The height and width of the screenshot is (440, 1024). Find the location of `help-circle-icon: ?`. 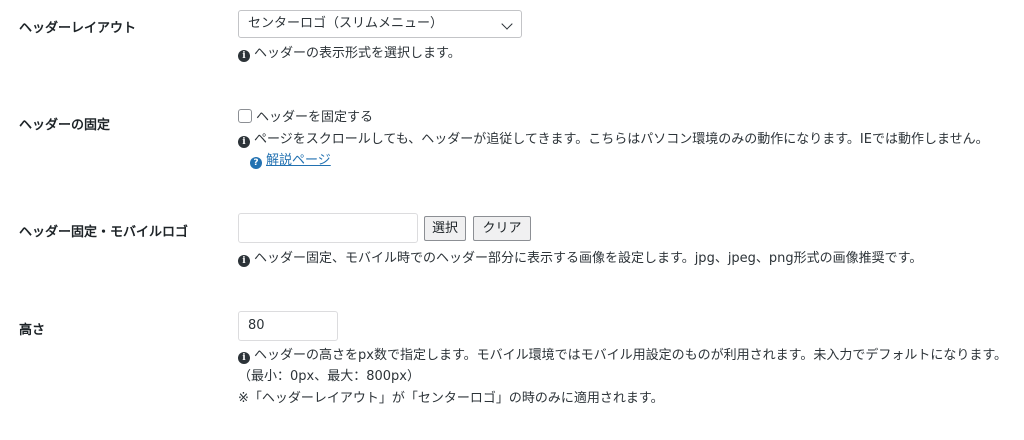

help-circle-icon: ? is located at coordinates (256, 163).